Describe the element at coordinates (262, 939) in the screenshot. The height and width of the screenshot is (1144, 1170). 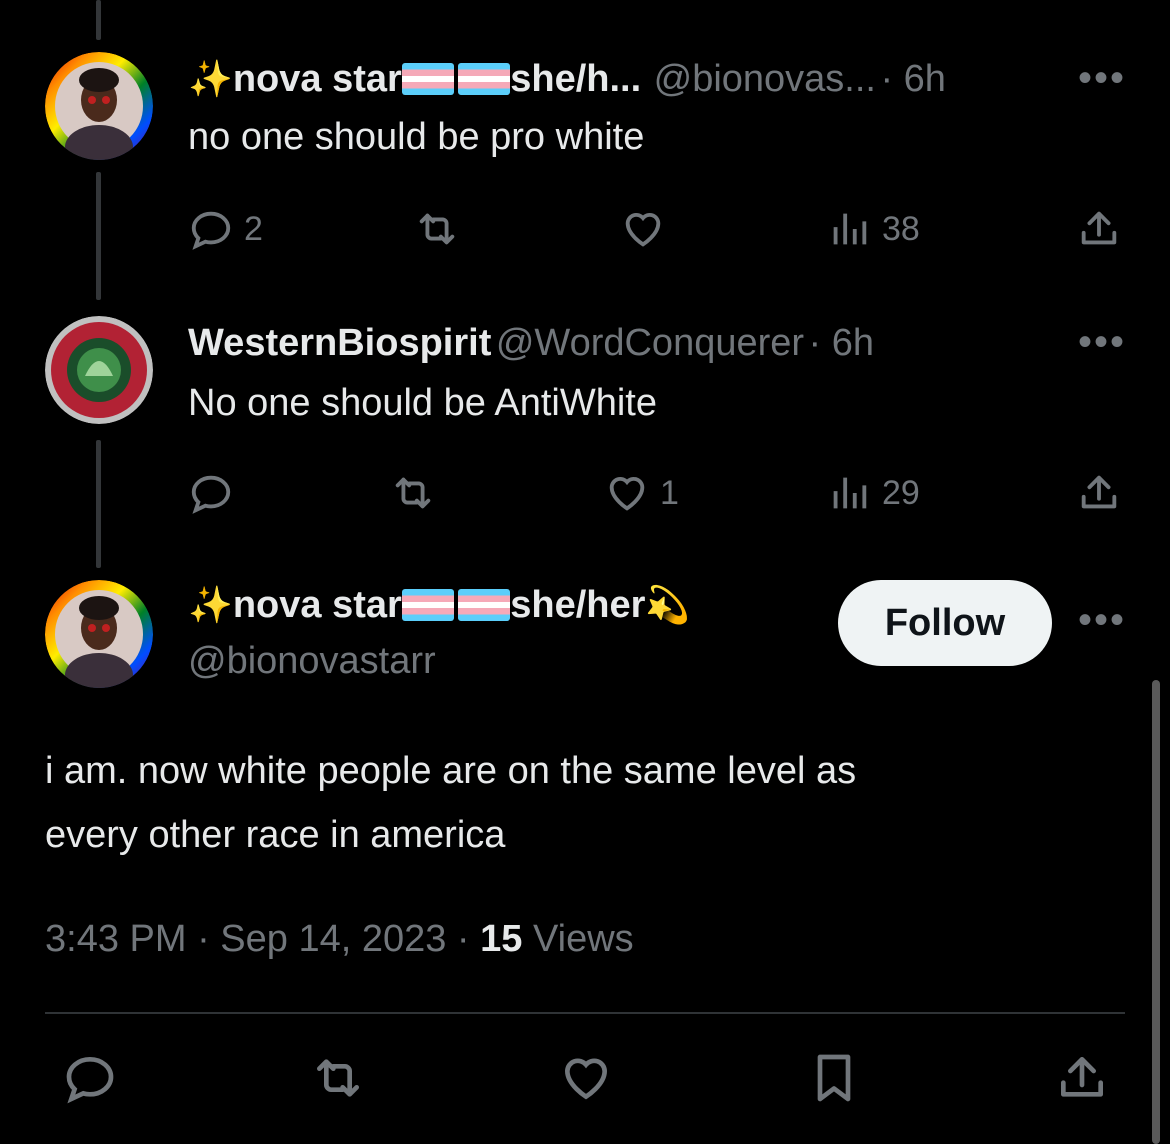
I see `tweet-timestamp: 3:43 PM · Sep 14, 2023 ·` at that location.